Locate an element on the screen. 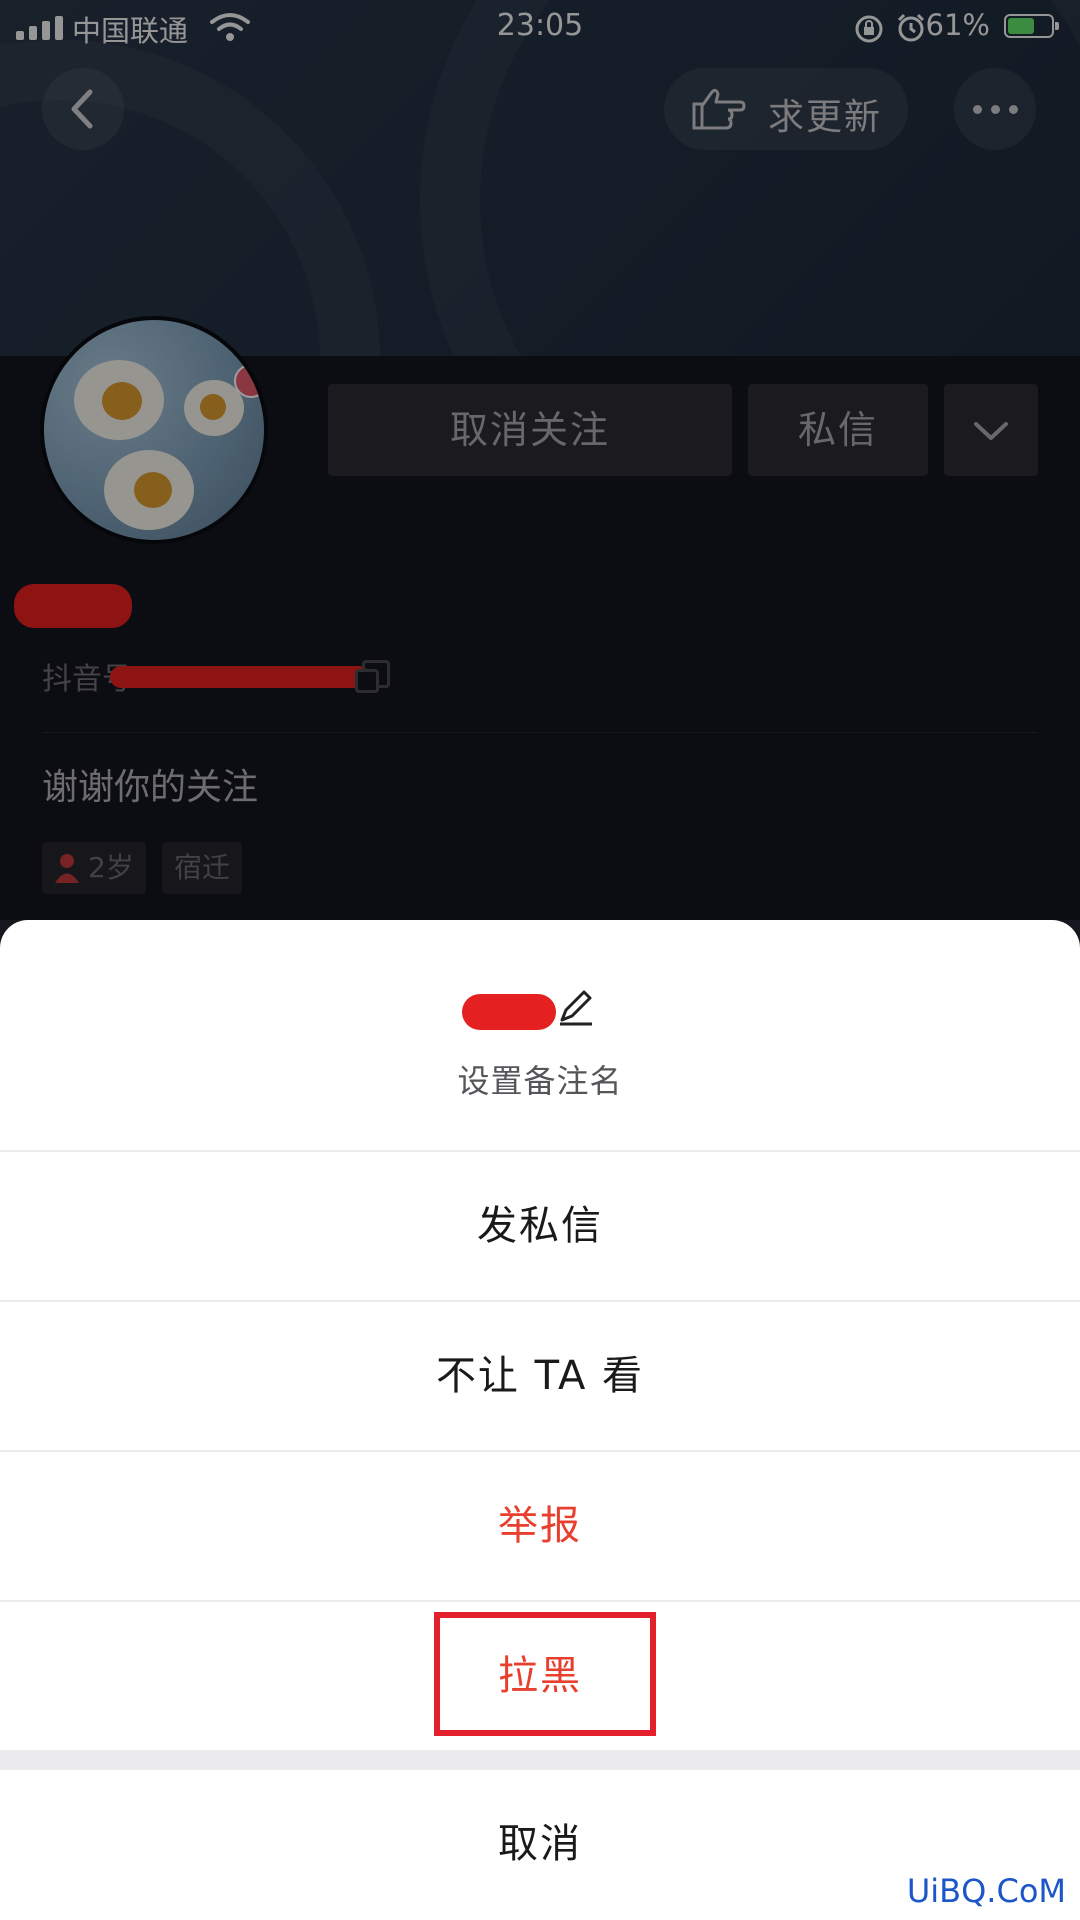 Image resolution: width=1080 pixels, height=1920 pixels. block-highlight-box is located at coordinates (545, 1674).